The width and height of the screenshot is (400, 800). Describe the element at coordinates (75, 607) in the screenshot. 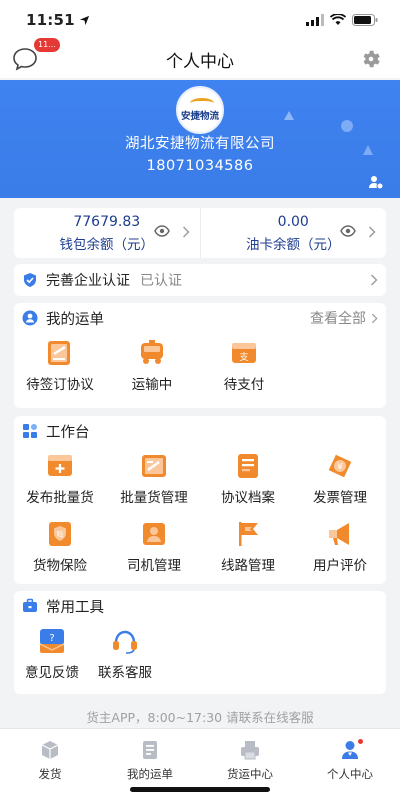

I see `common-tools-title: 常用工具` at that location.